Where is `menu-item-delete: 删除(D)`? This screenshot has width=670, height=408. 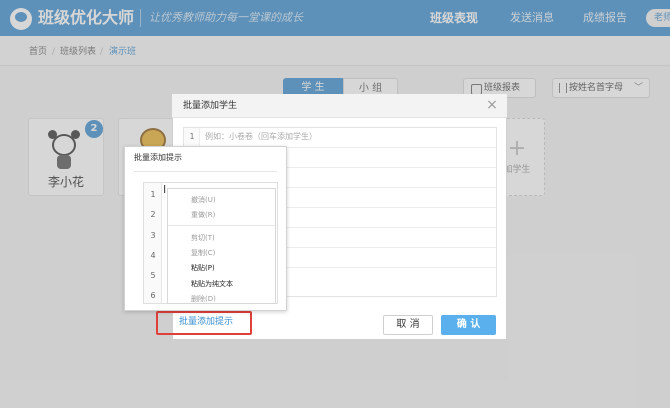 menu-item-delete: 删除(D) is located at coordinates (203, 298).